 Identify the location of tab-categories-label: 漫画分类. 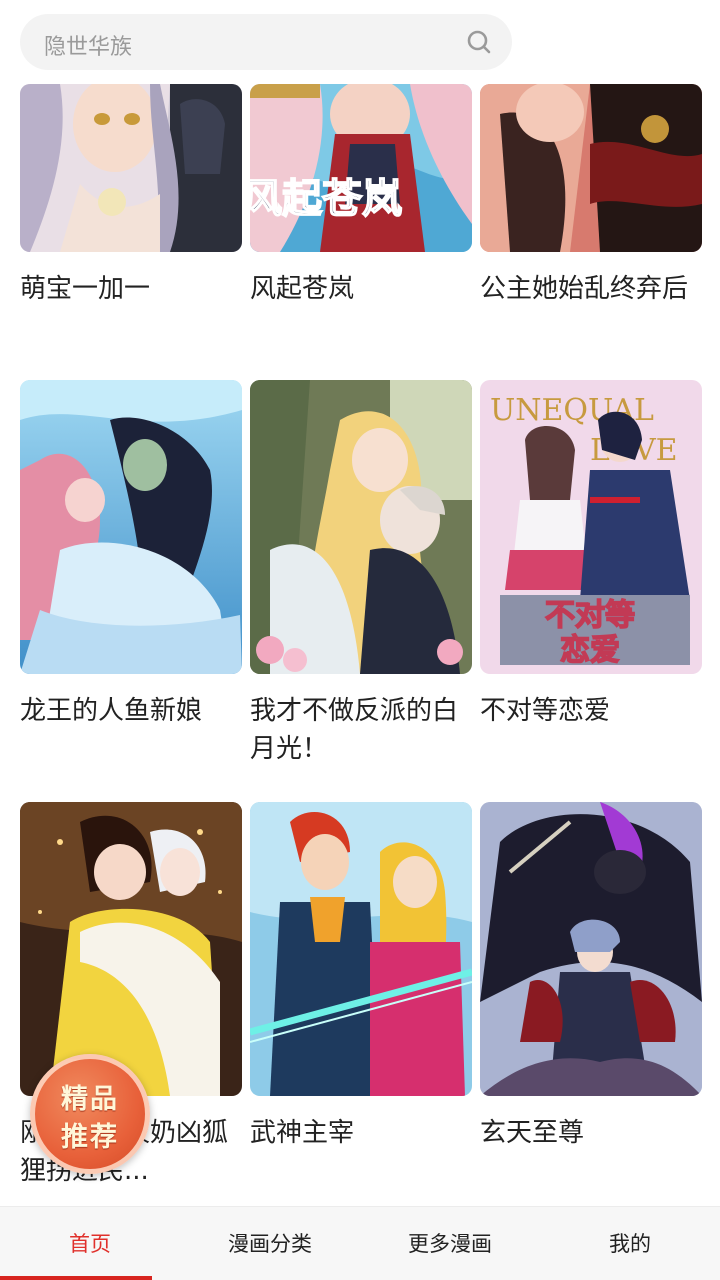
(270, 1244).